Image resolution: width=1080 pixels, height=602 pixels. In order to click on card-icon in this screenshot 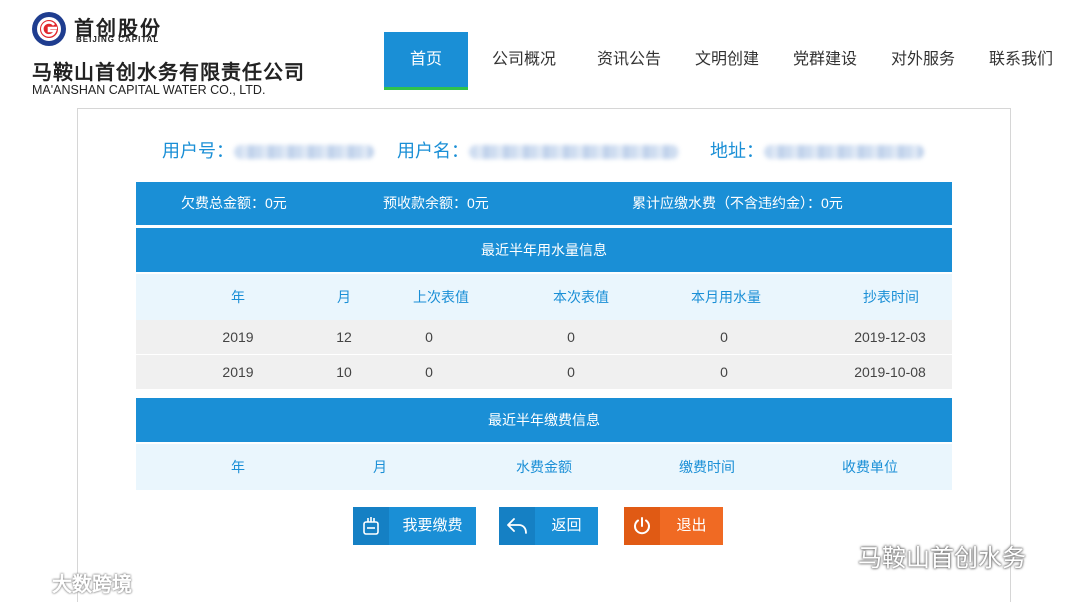, I will do `click(371, 526)`.